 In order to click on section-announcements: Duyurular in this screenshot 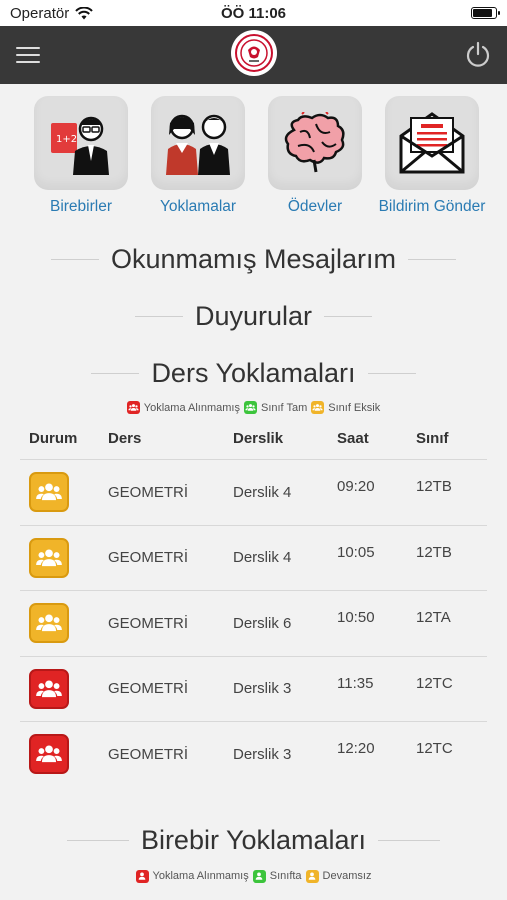, I will do `click(253, 316)`.